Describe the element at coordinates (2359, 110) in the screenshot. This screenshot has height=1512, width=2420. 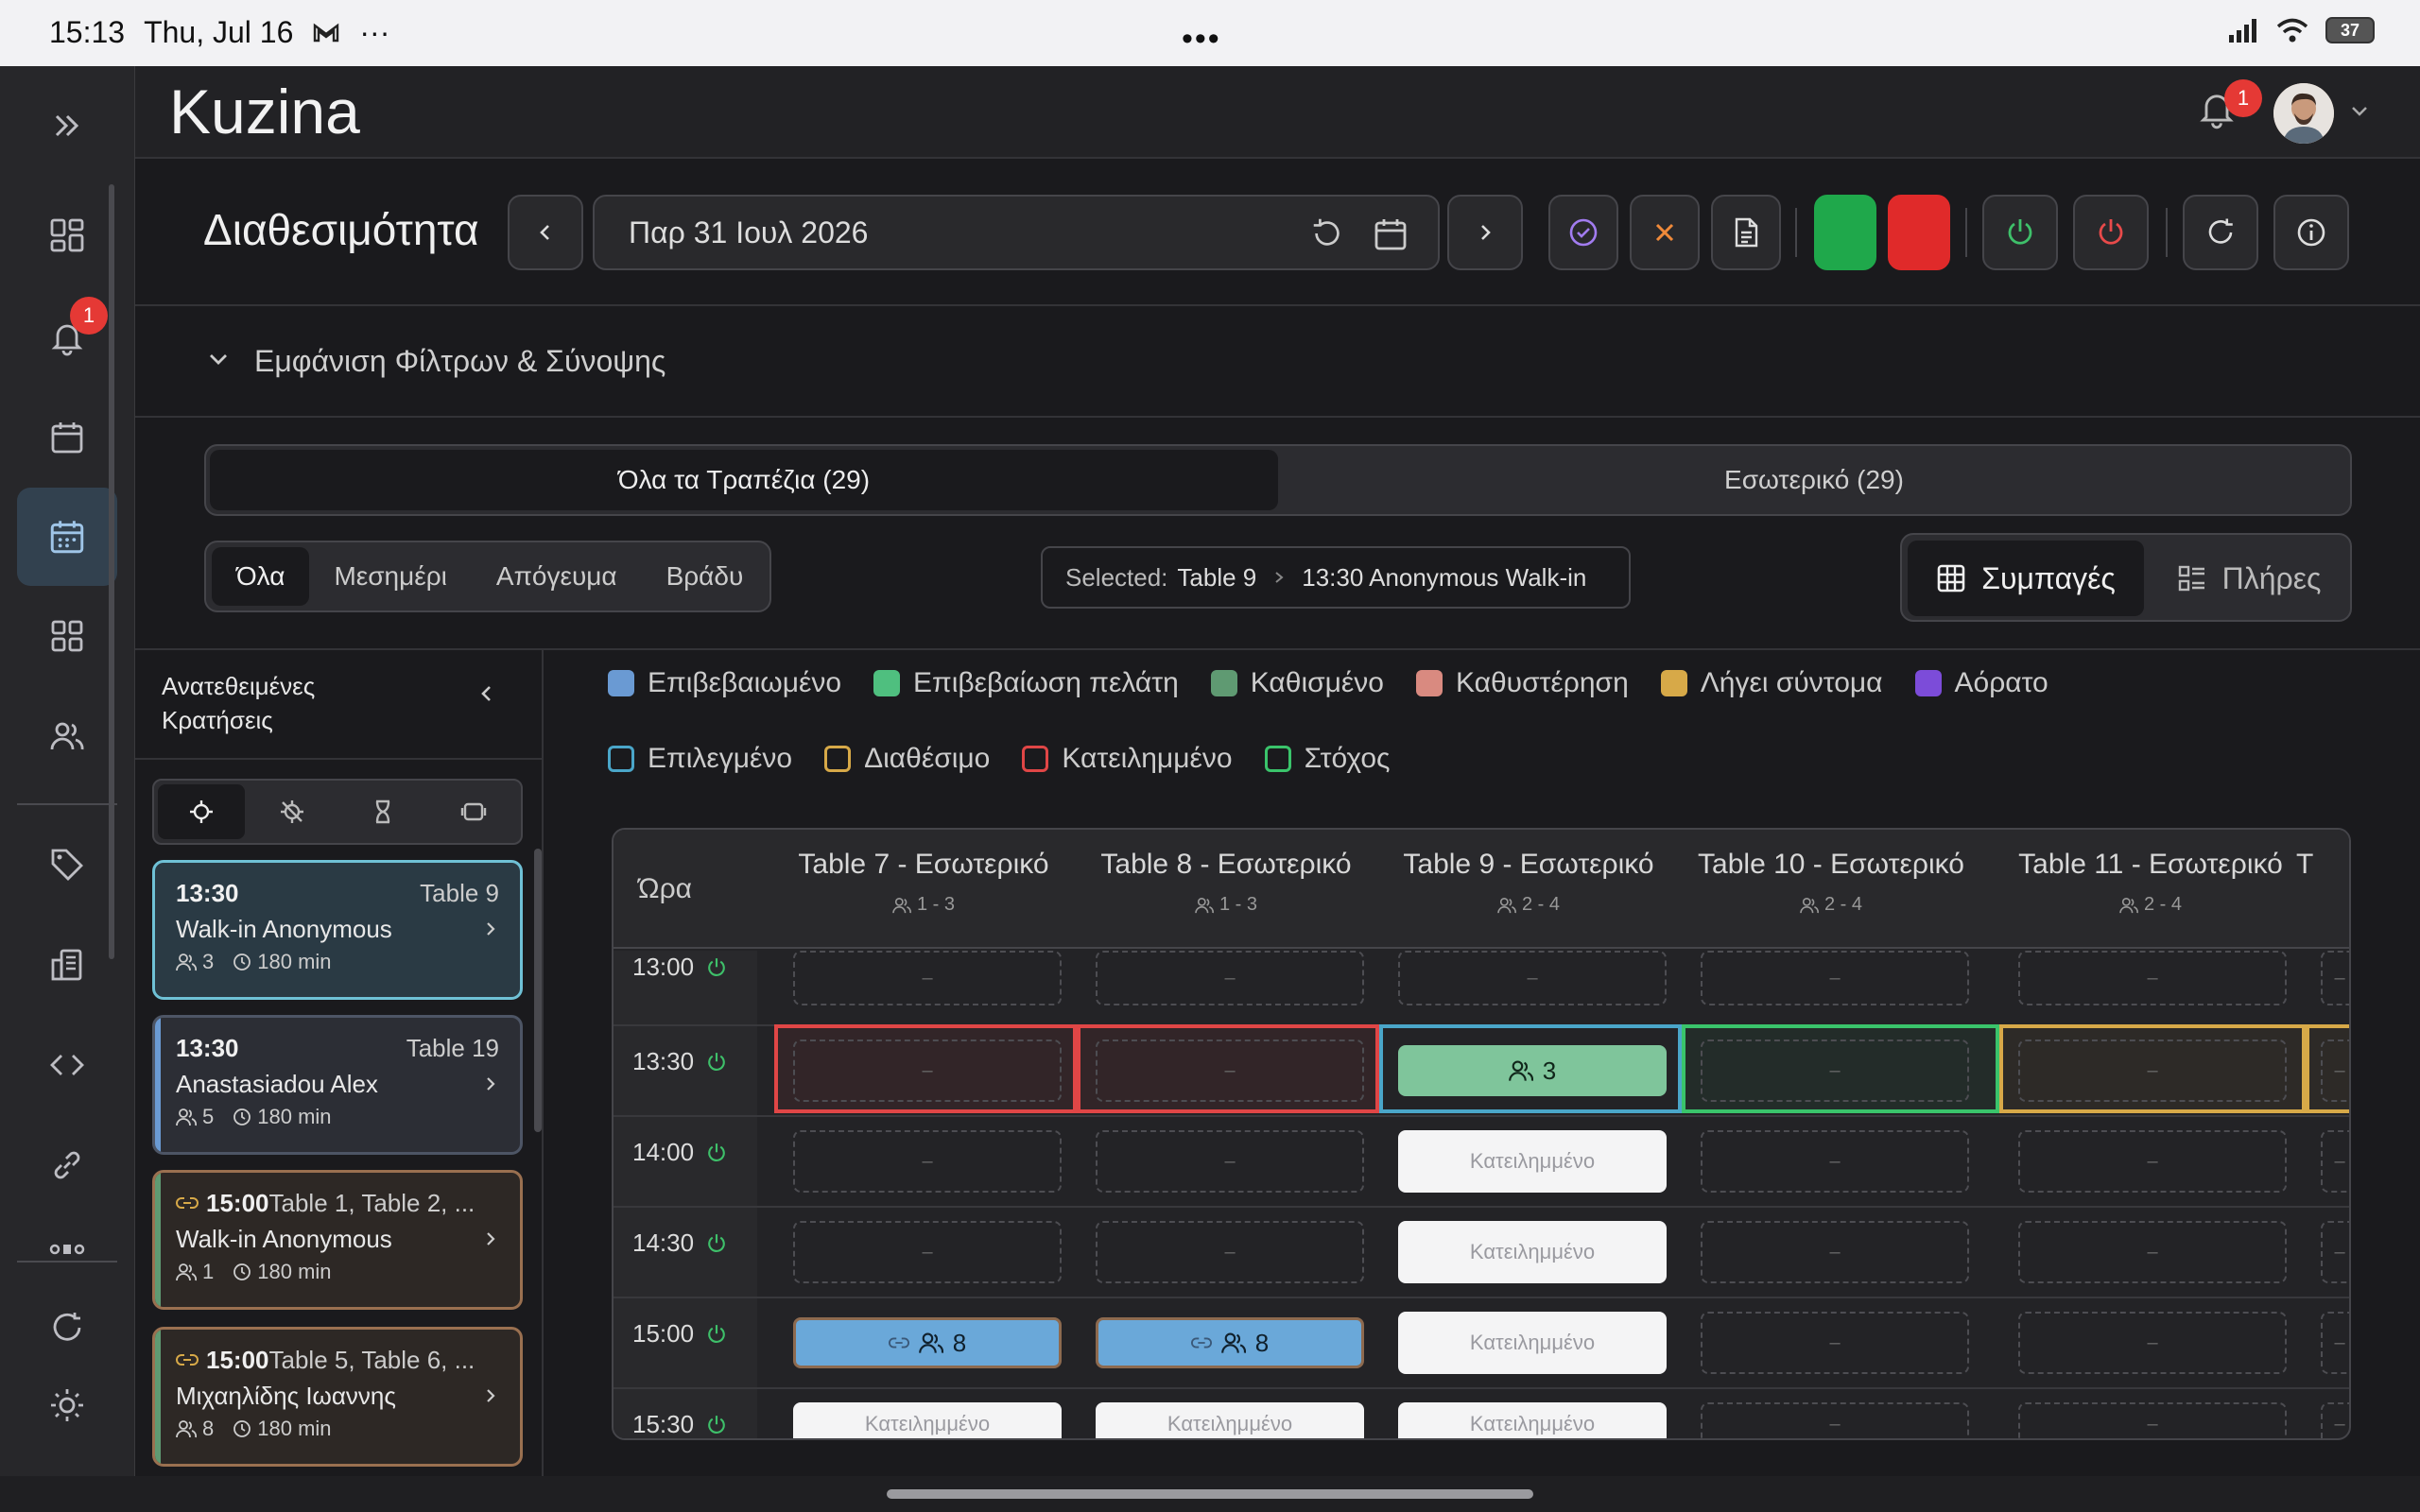
I see `account-dropdown-icon` at that location.